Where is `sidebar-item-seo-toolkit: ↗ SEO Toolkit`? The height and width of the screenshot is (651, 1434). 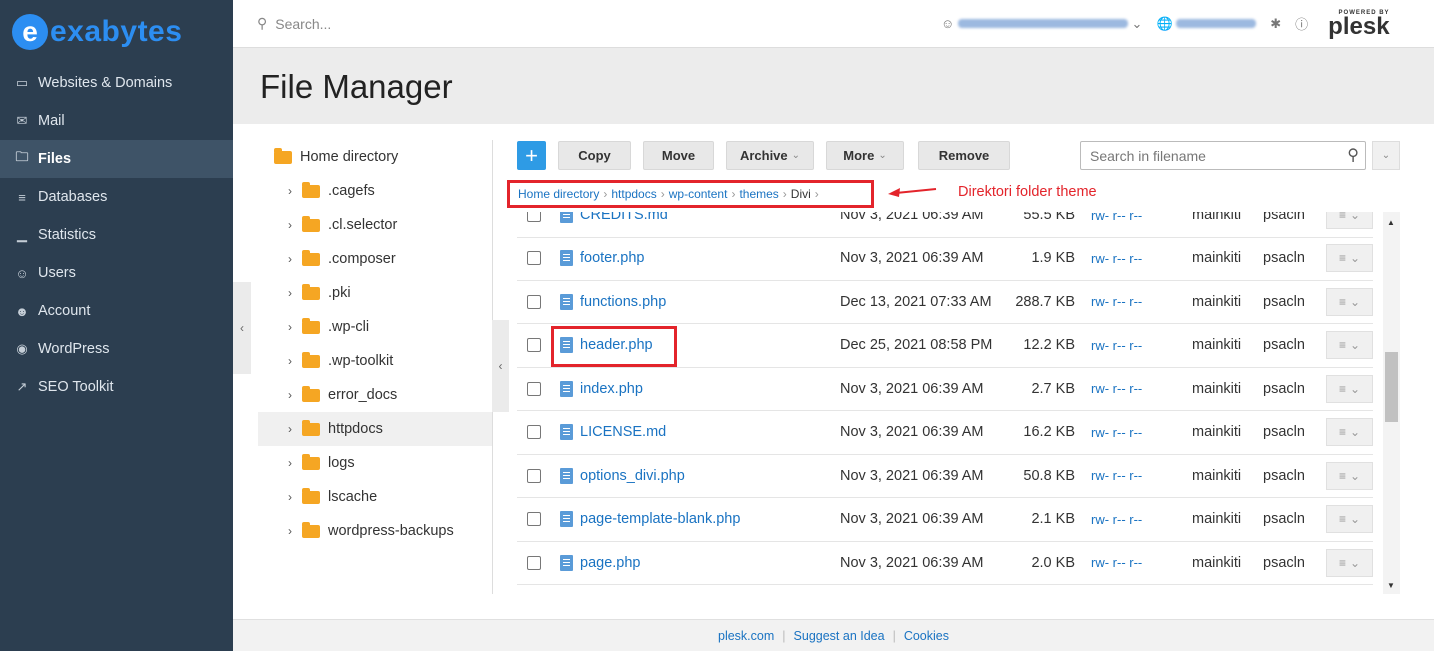
sidebar-item-seo-toolkit: ↗ SEO Toolkit is located at coordinates (116, 387).